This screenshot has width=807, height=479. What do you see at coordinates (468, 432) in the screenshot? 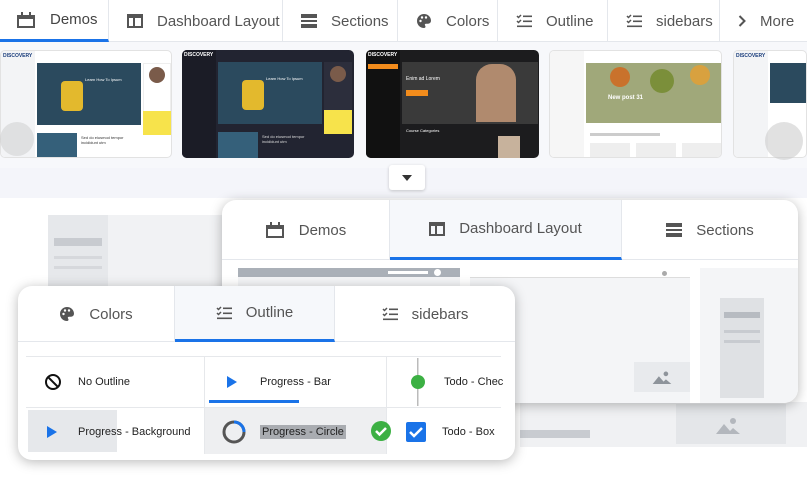
I see `option-label: Todo - Box` at bounding box center [468, 432].